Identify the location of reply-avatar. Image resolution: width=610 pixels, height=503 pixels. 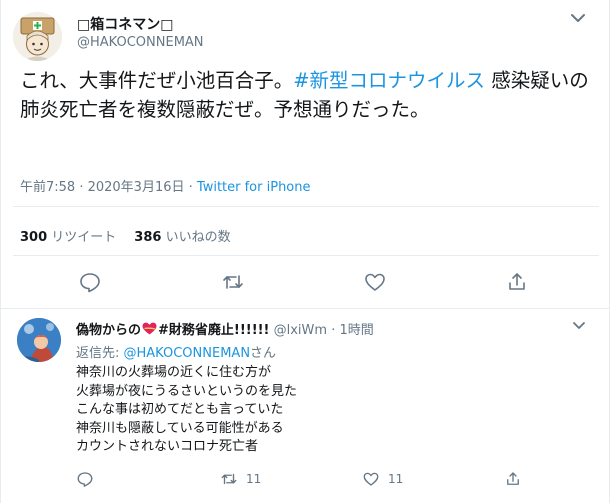
(39, 340).